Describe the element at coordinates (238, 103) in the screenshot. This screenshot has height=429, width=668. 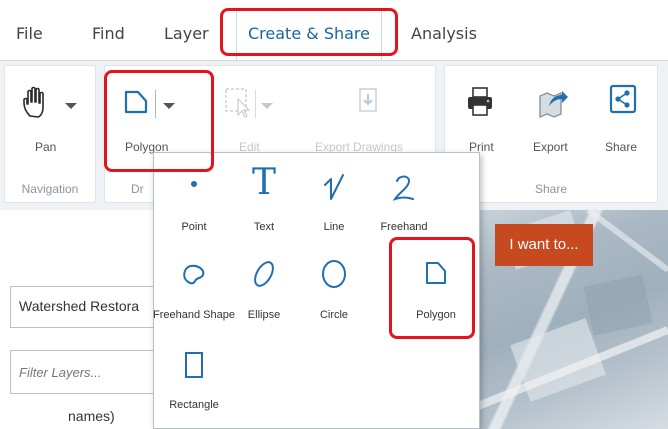
I see `edit-select-icon` at that location.